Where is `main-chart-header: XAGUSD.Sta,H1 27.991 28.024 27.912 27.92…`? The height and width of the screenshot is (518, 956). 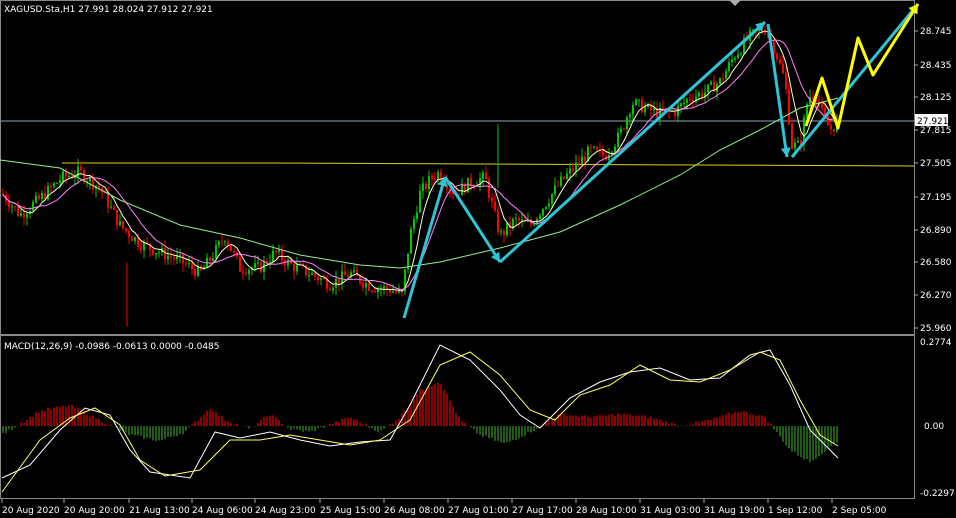
main-chart-header: XAGUSD.Sta,H1 27.991 28.024 27.912 27.92… is located at coordinates (108, 10).